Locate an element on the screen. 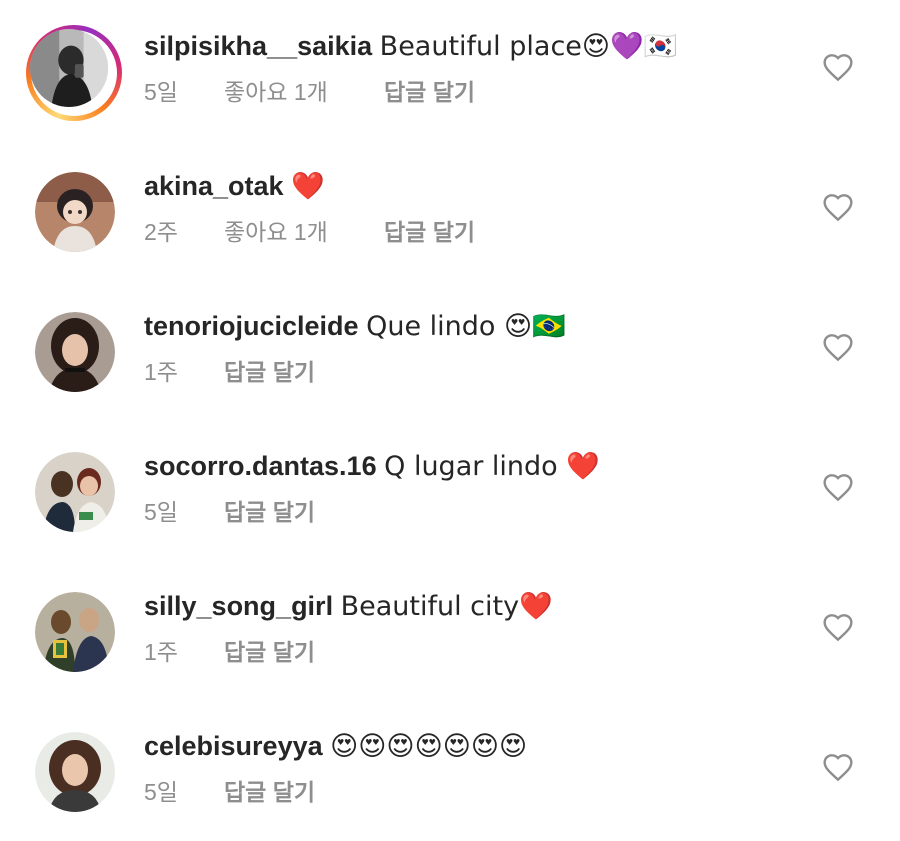 The height and width of the screenshot is (841, 900). comment-body: celebisureyya 😍😍😍😍😍😍😍 is located at coordinates (335, 746).